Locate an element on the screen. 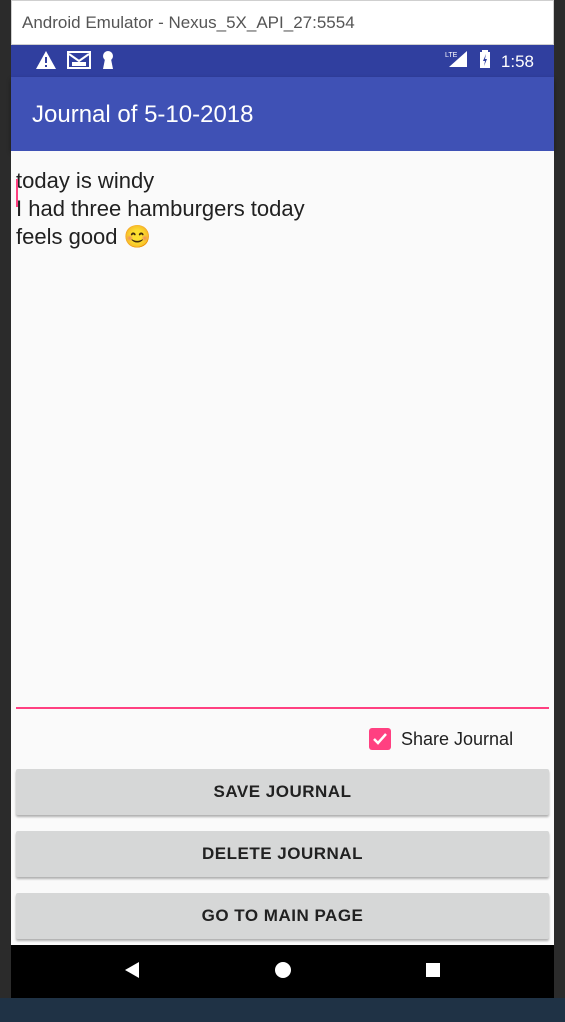 The image size is (565, 1022). journal-line: feels good 😊 is located at coordinates (84, 236).